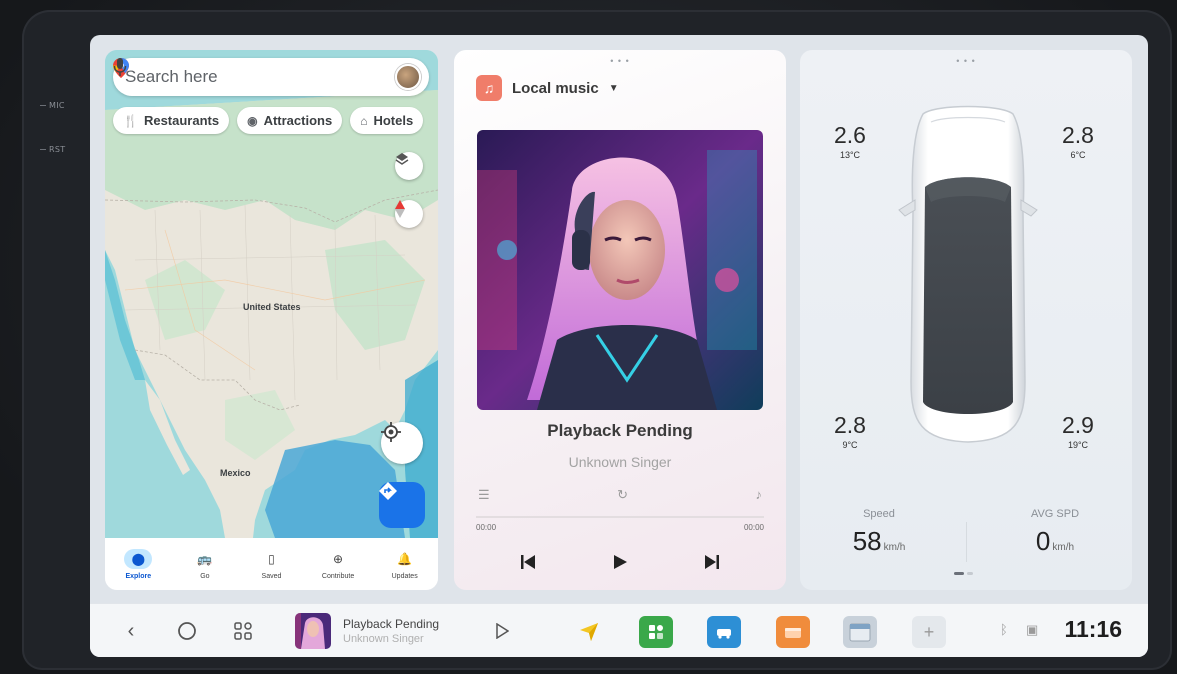 This screenshot has height=674, width=1177. I want to click on stats-divider, so click(966, 542).